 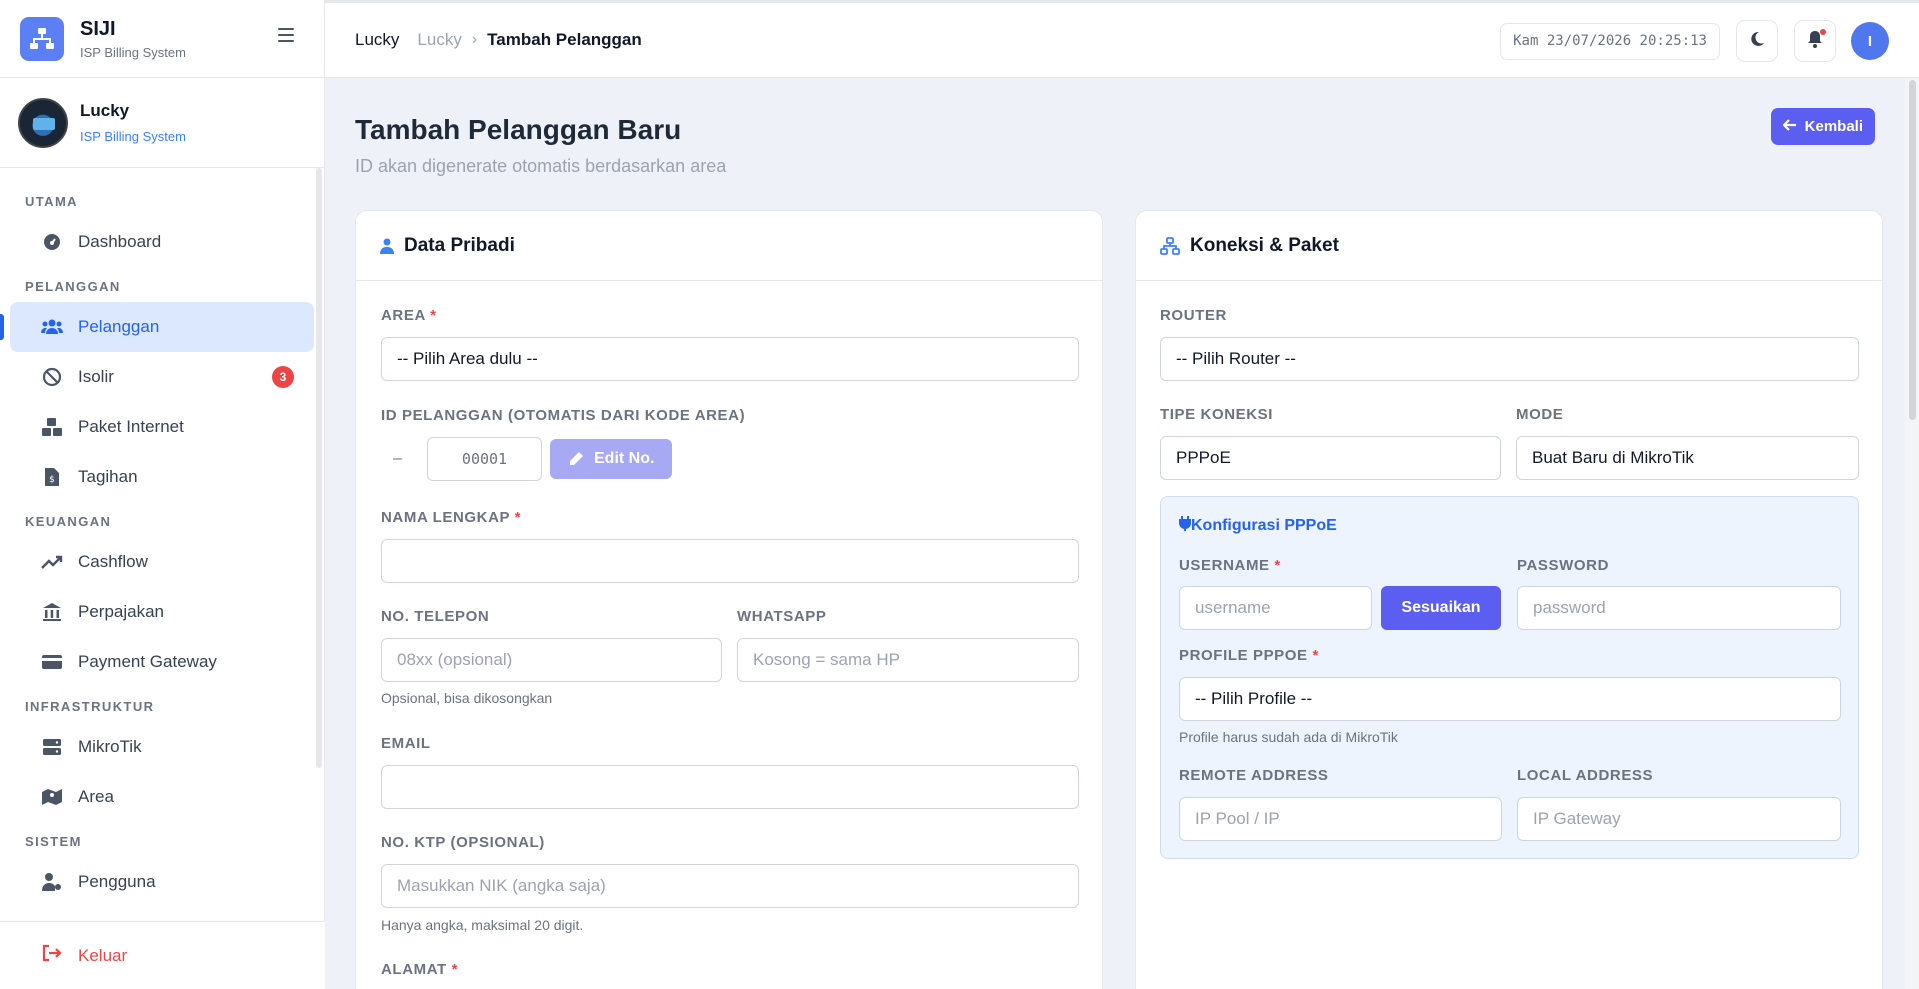 What do you see at coordinates (624, 458) in the screenshot?
I see `edit-id-label: Edit No.` at bounding box center [624, 458].